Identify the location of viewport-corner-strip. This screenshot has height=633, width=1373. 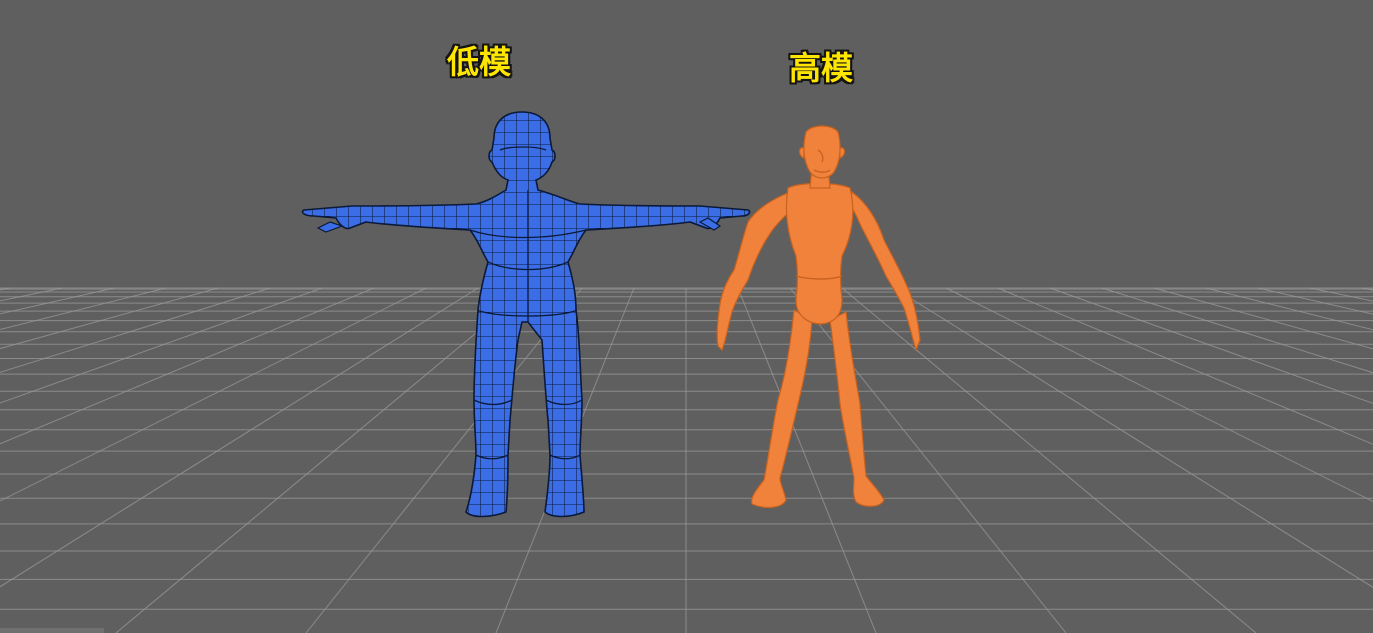
(52, 630).